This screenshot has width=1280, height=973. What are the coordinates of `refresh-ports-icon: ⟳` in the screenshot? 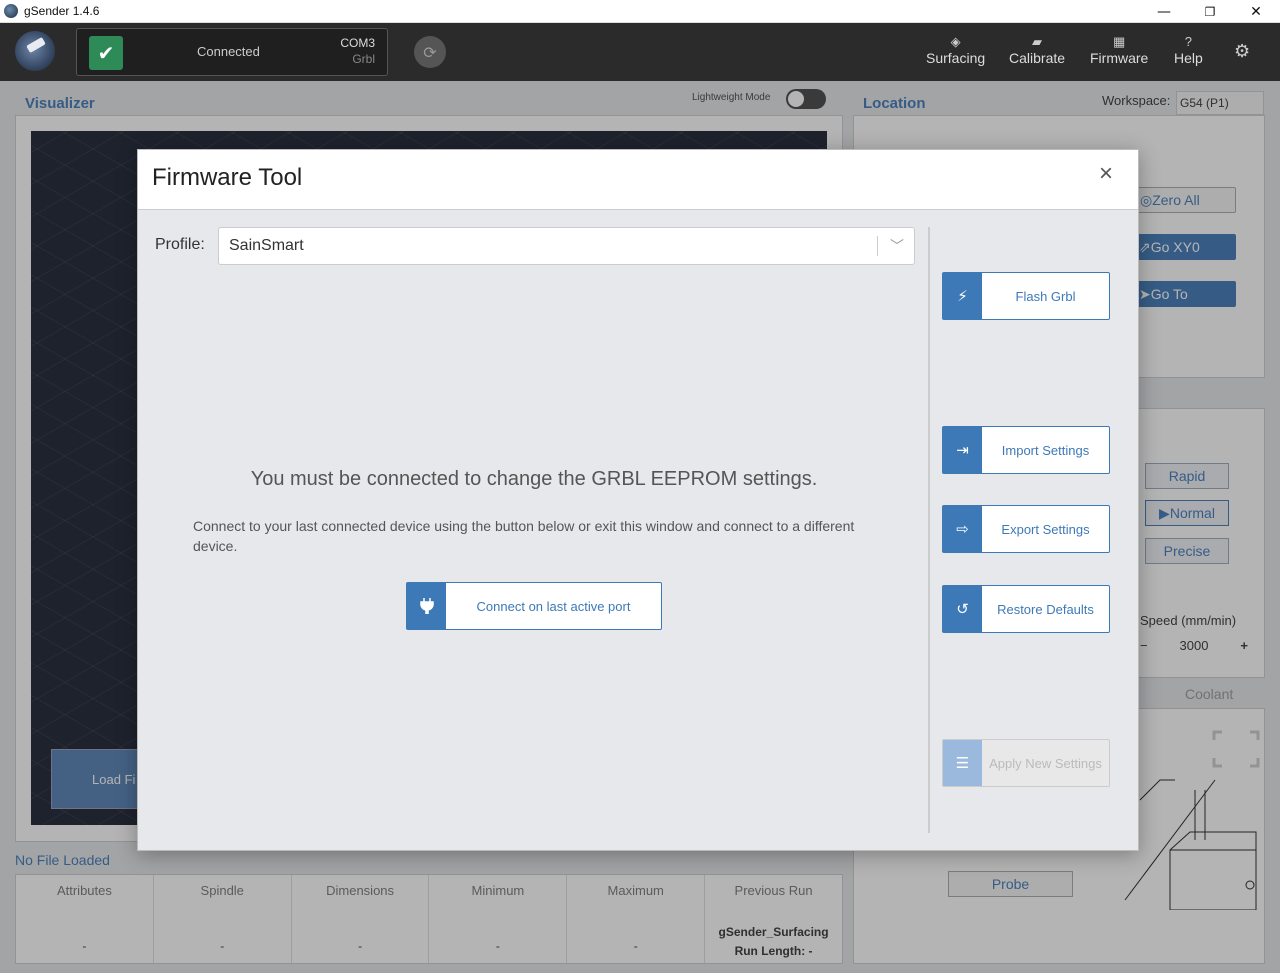 It's located at (430, 52).